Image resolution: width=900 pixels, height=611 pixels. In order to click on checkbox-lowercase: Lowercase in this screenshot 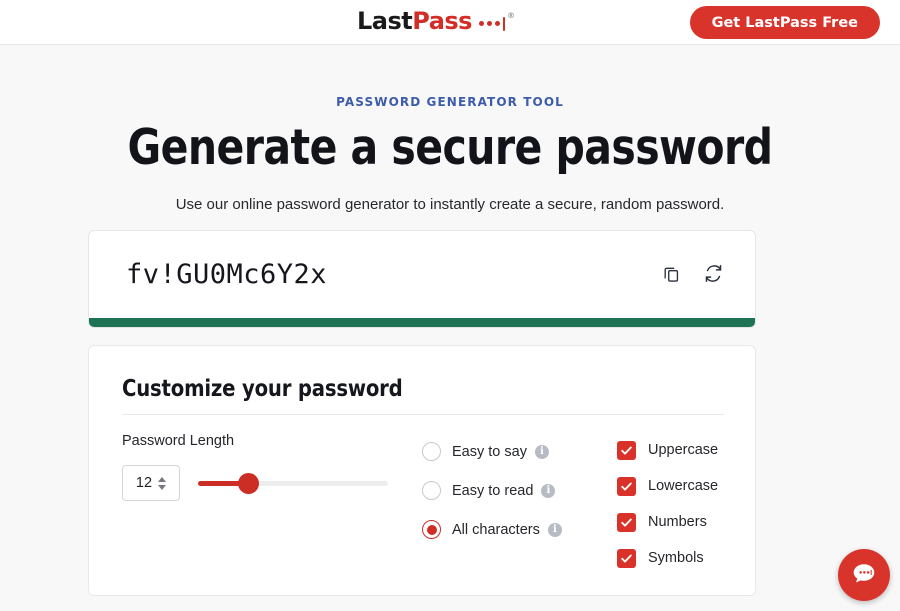, I will do `click(687, 486)`.